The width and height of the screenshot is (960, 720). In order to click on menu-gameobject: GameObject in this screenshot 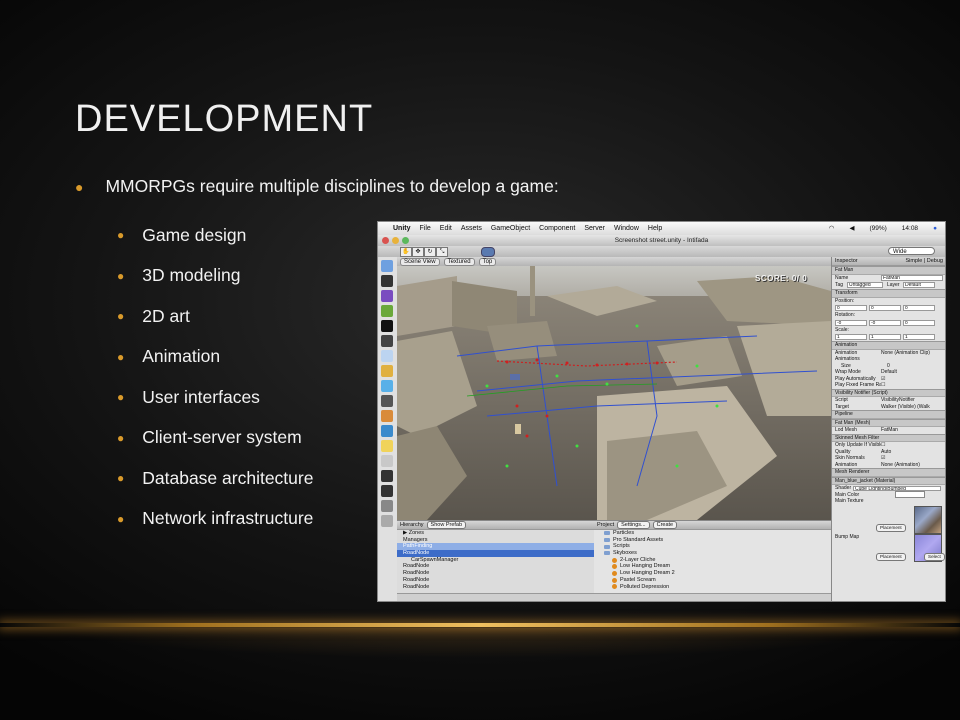, I will do `click(510, 228)`.